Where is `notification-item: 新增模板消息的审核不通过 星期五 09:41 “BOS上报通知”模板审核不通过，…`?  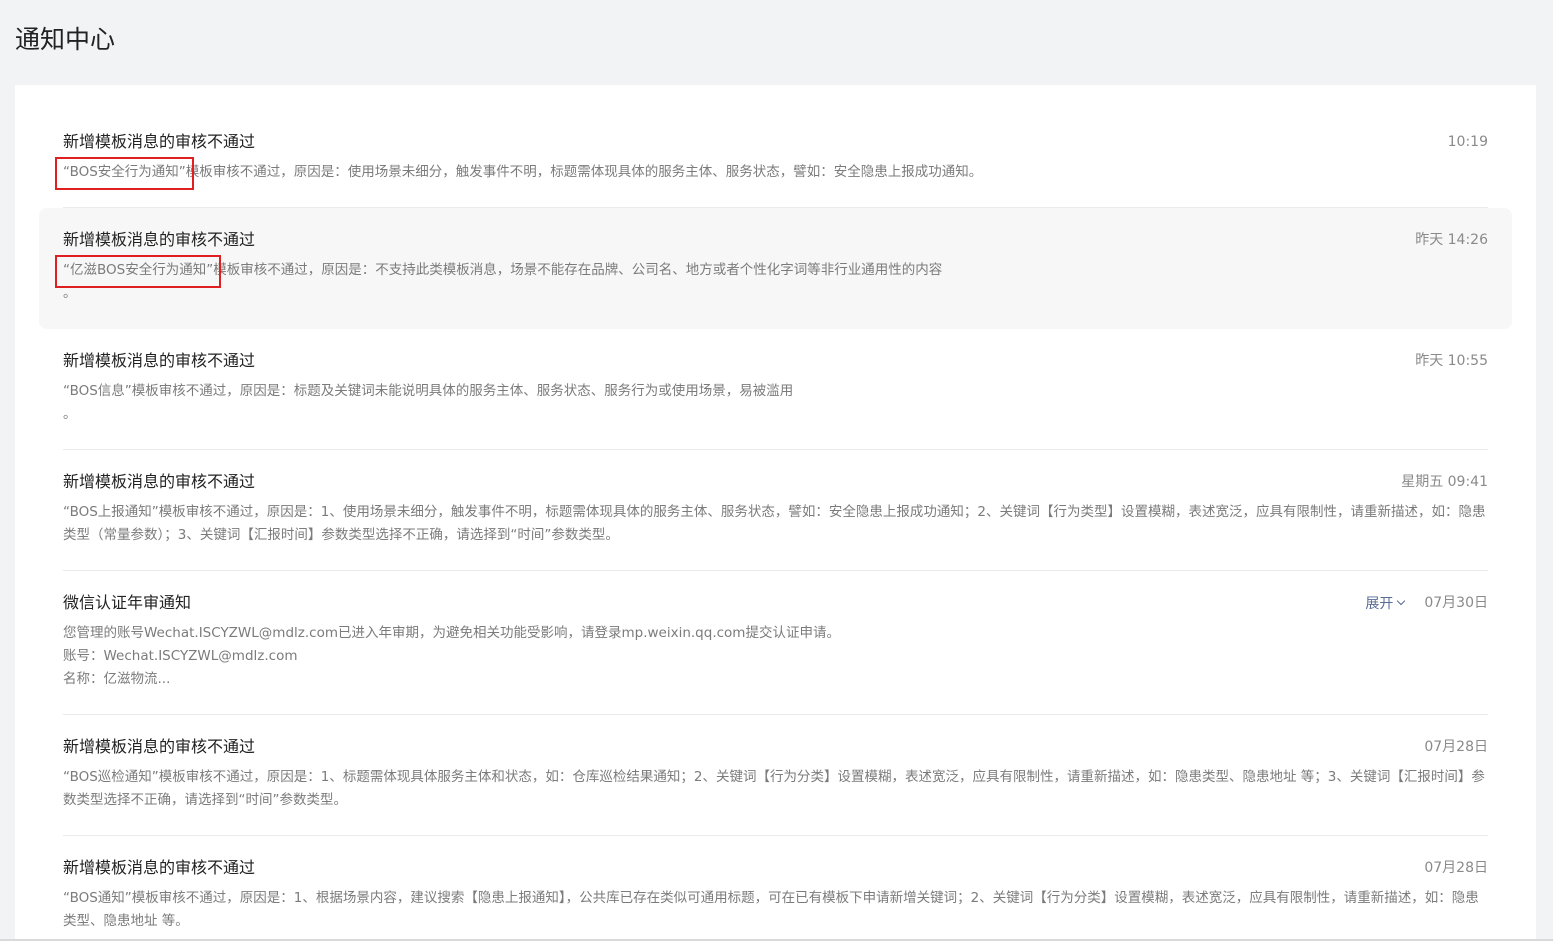 notification-item: 新增模板消息的审核不通过 星期五 09:41 “BOS上报通知”模板审核不通过，… is located at coordinates (775, 510).